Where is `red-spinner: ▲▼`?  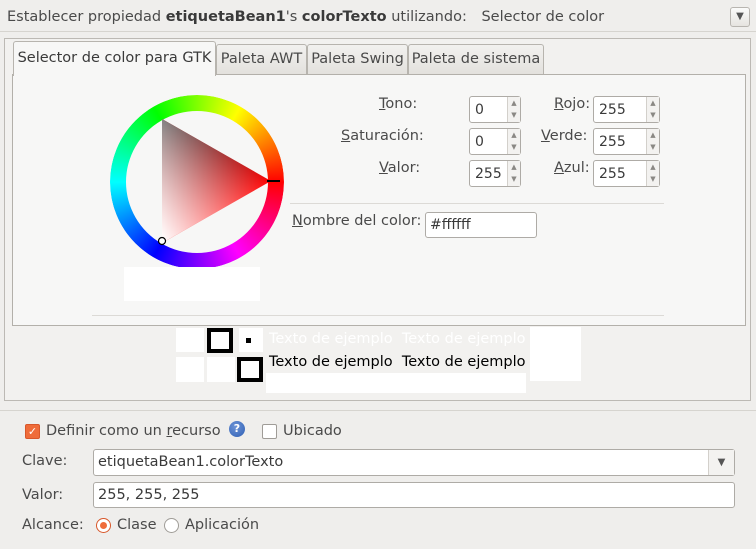
red-spinner: ▲▼ is located at coordinates (626, 109).